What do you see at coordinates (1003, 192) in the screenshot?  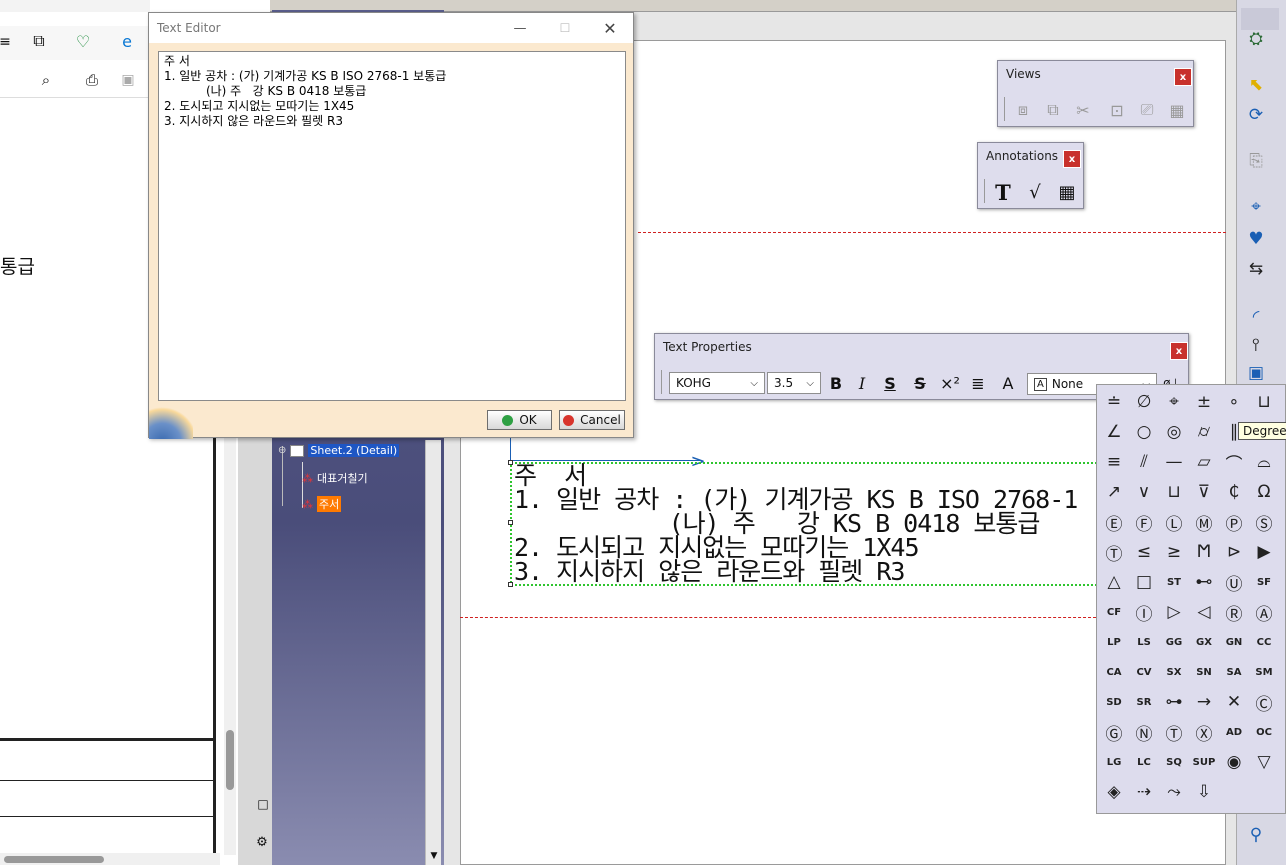 I see `text-tool-icon: T` at bounding box center [1003, 192].